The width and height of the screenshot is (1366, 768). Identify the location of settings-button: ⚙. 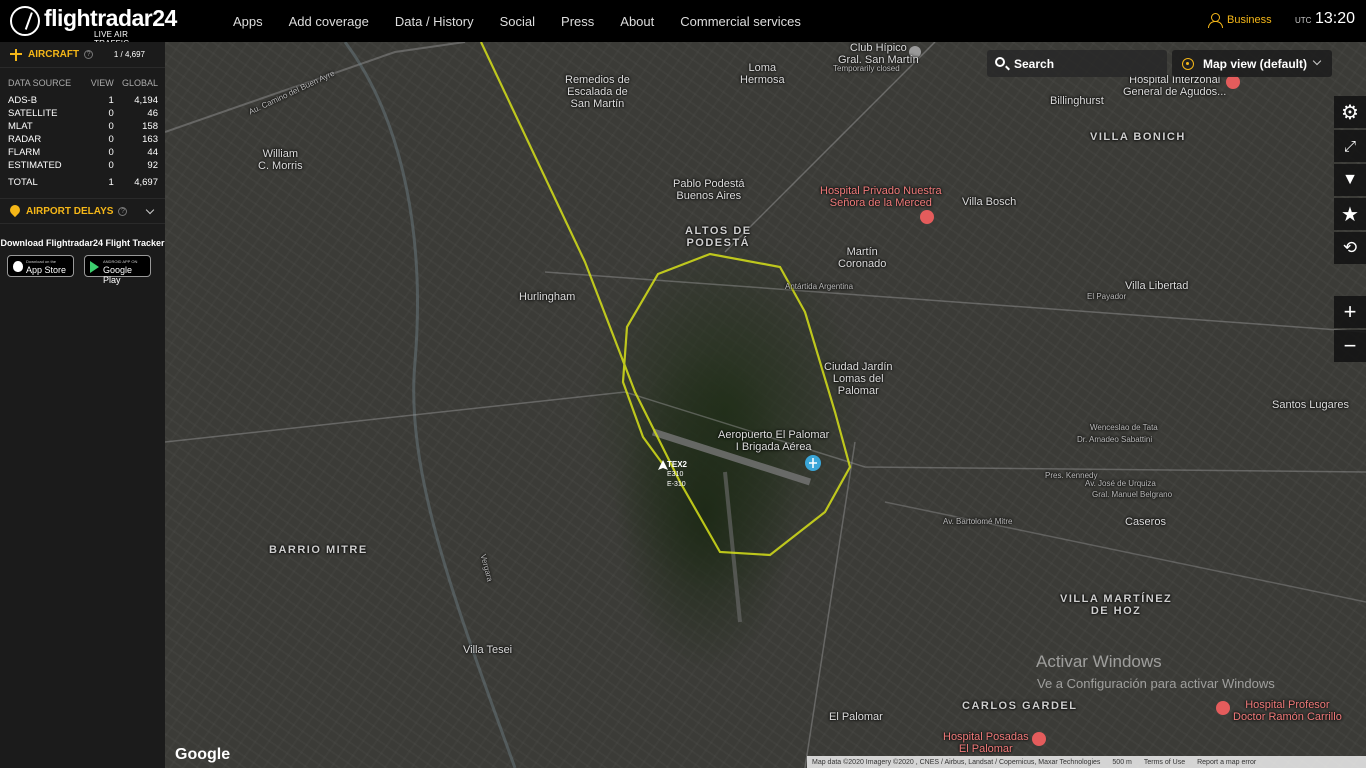
(1350, 112).